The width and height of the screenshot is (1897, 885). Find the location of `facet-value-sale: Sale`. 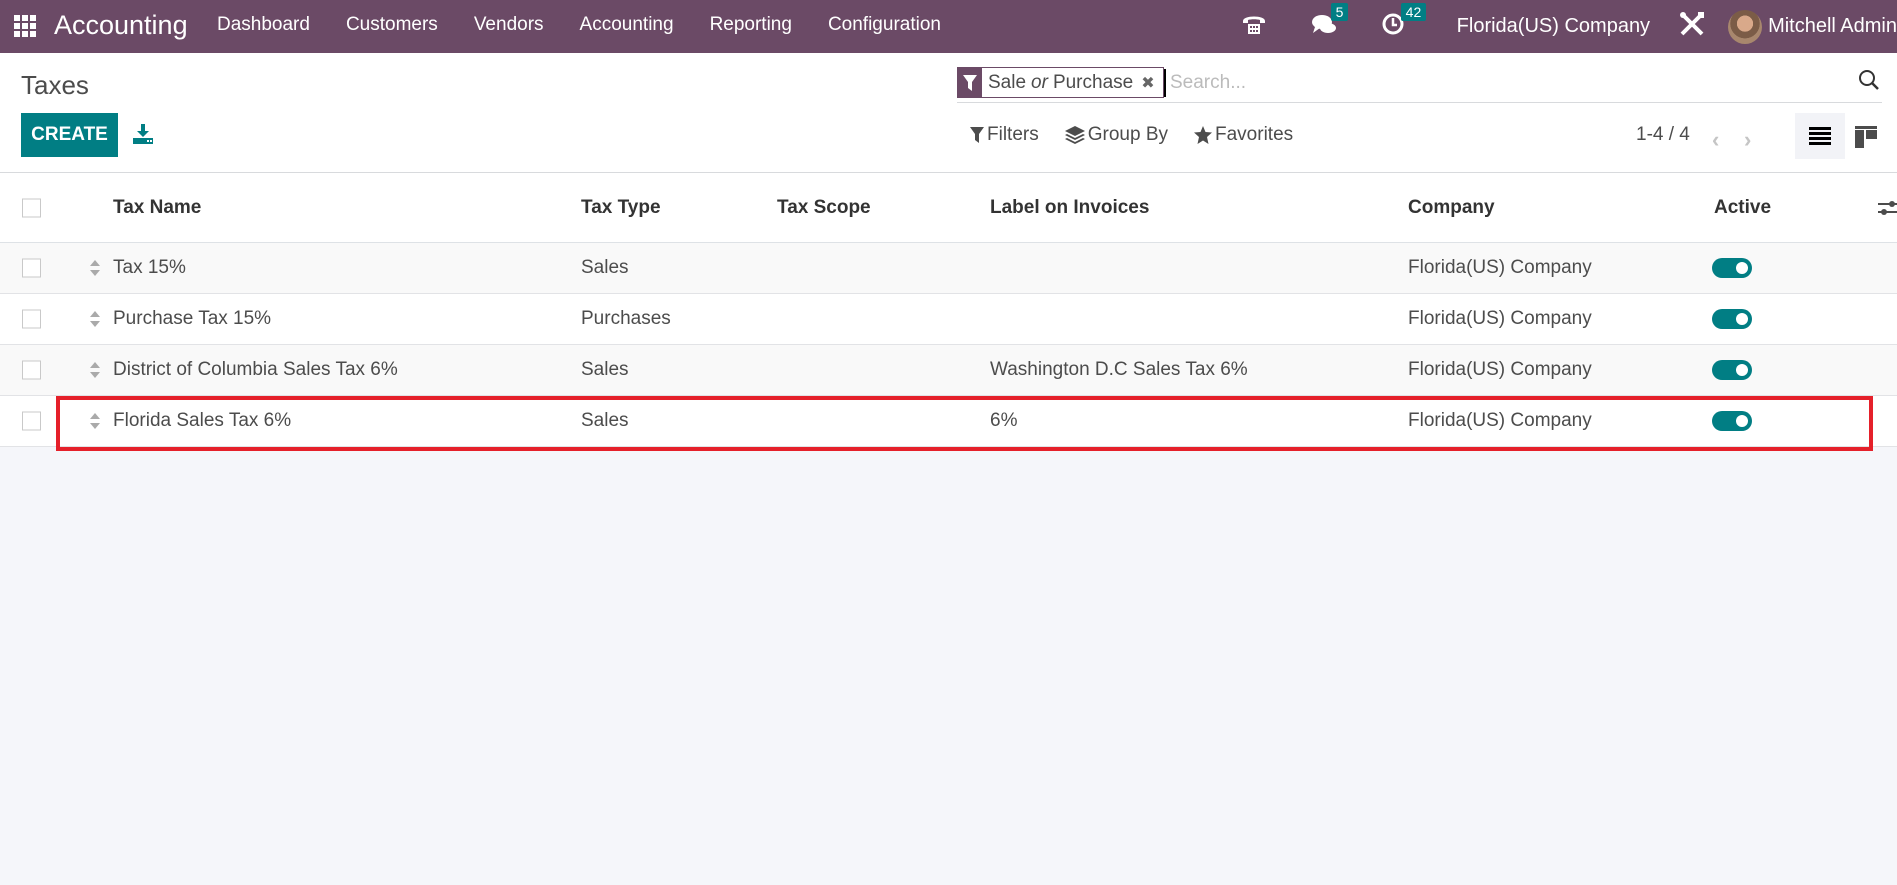

facet-value-sale: Sale is located at coordinates (1007, 82).